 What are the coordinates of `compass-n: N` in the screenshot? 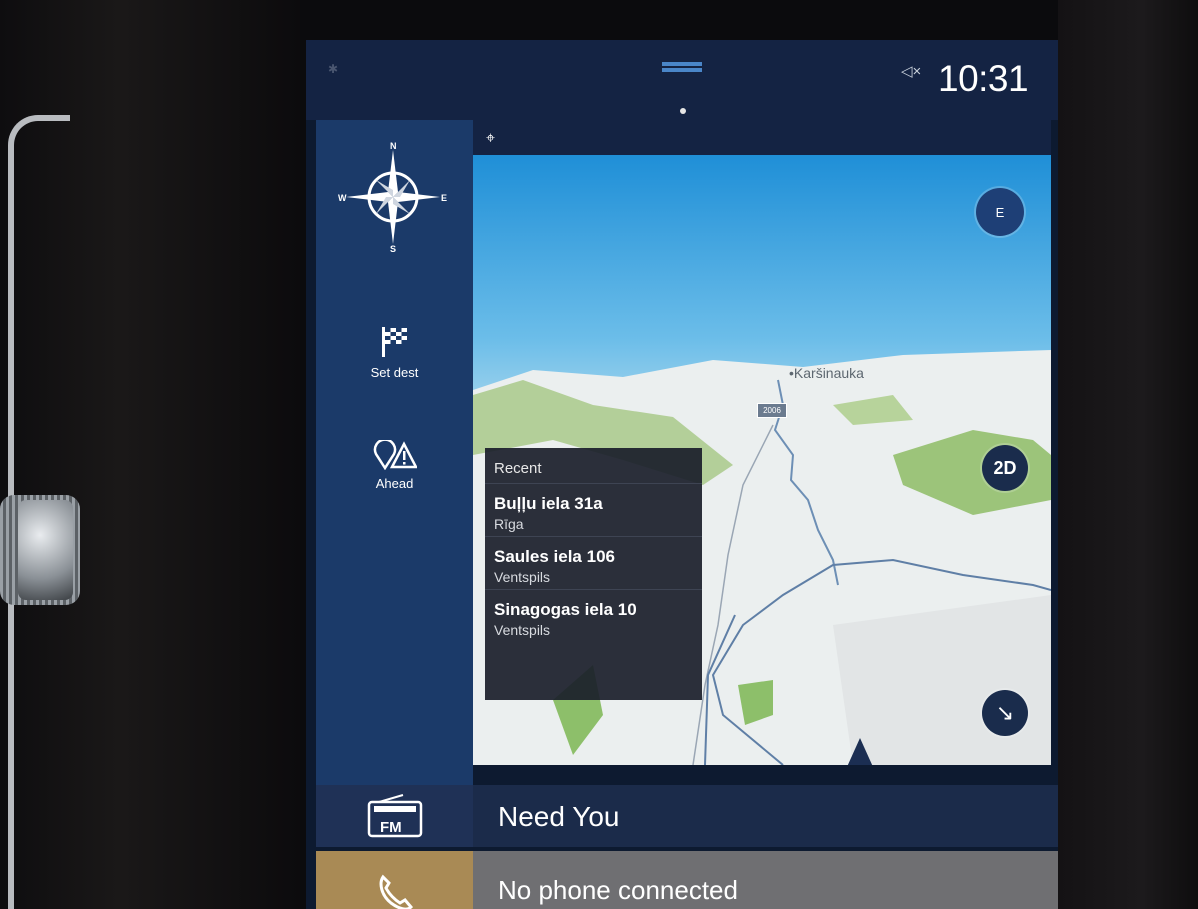 It's located at (393, 146).